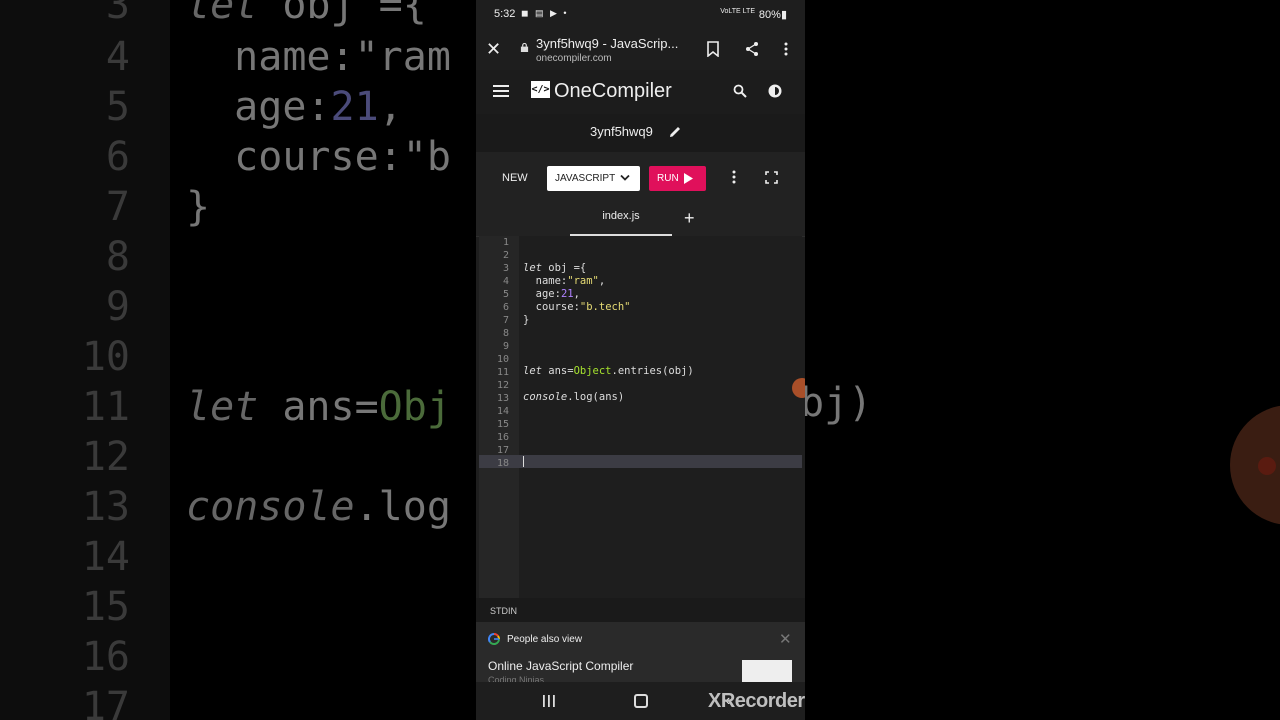 The image size is (1280, 720). I want to click on bg-code-fragment: bj), so click(836, 403).